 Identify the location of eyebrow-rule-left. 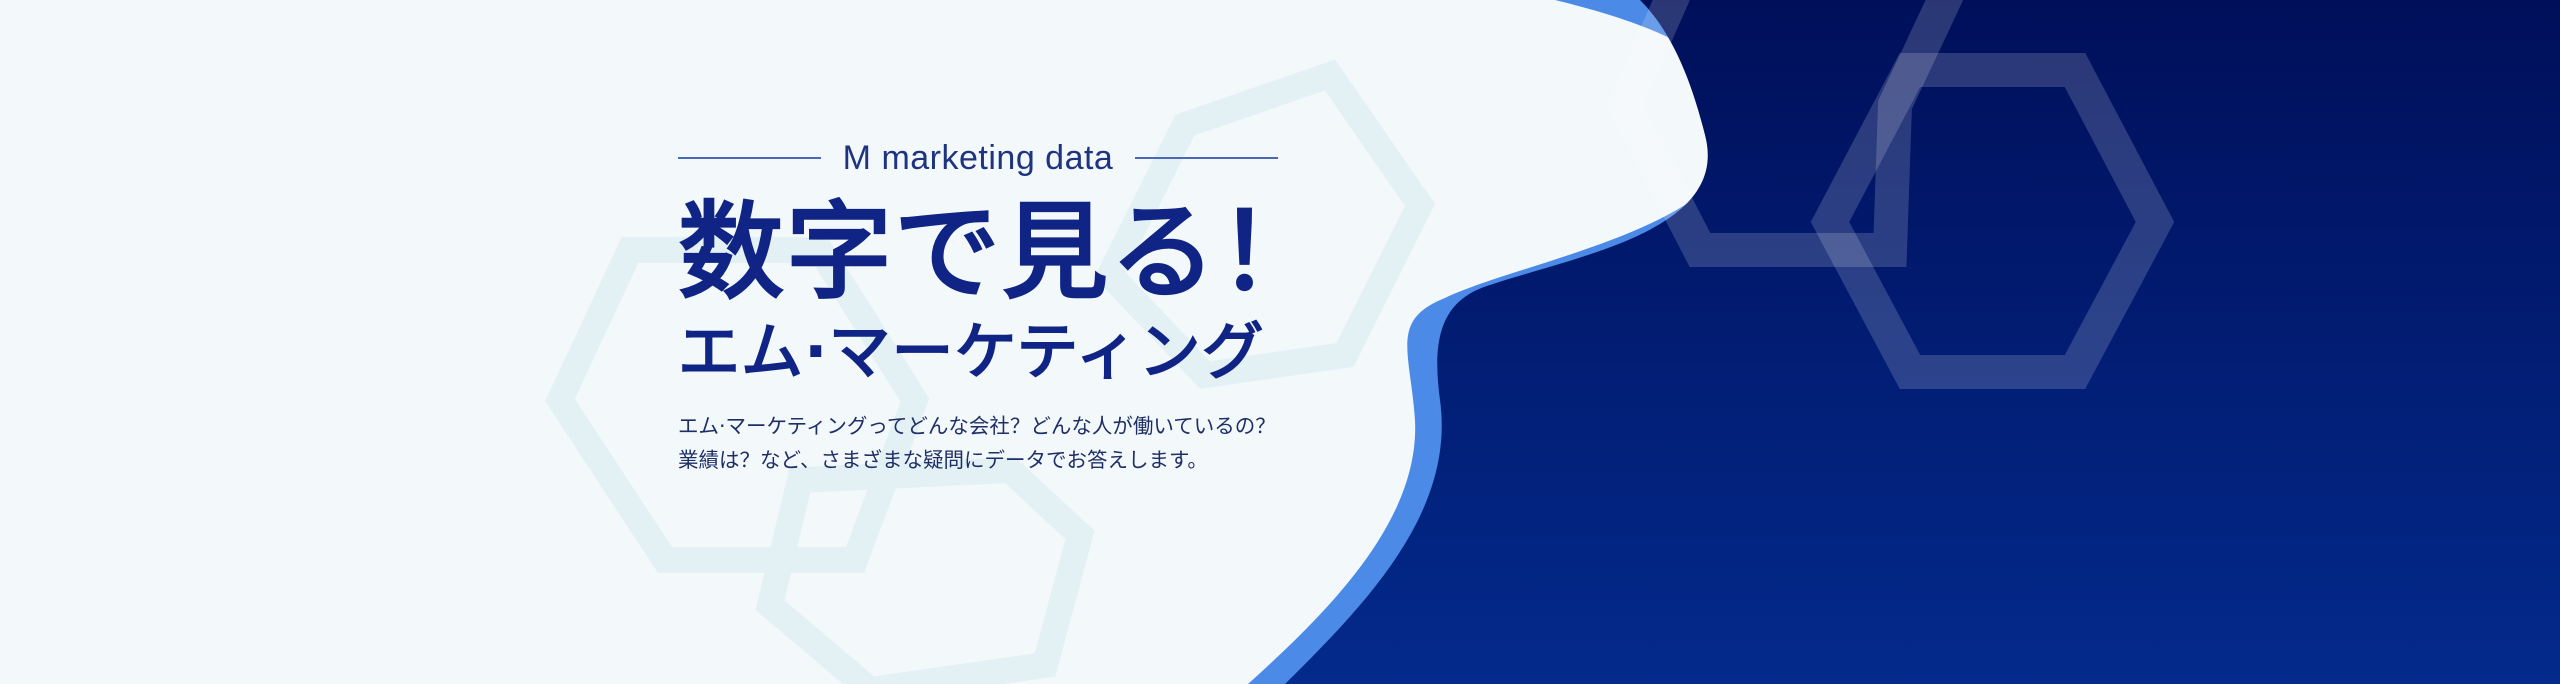
(749, 158).